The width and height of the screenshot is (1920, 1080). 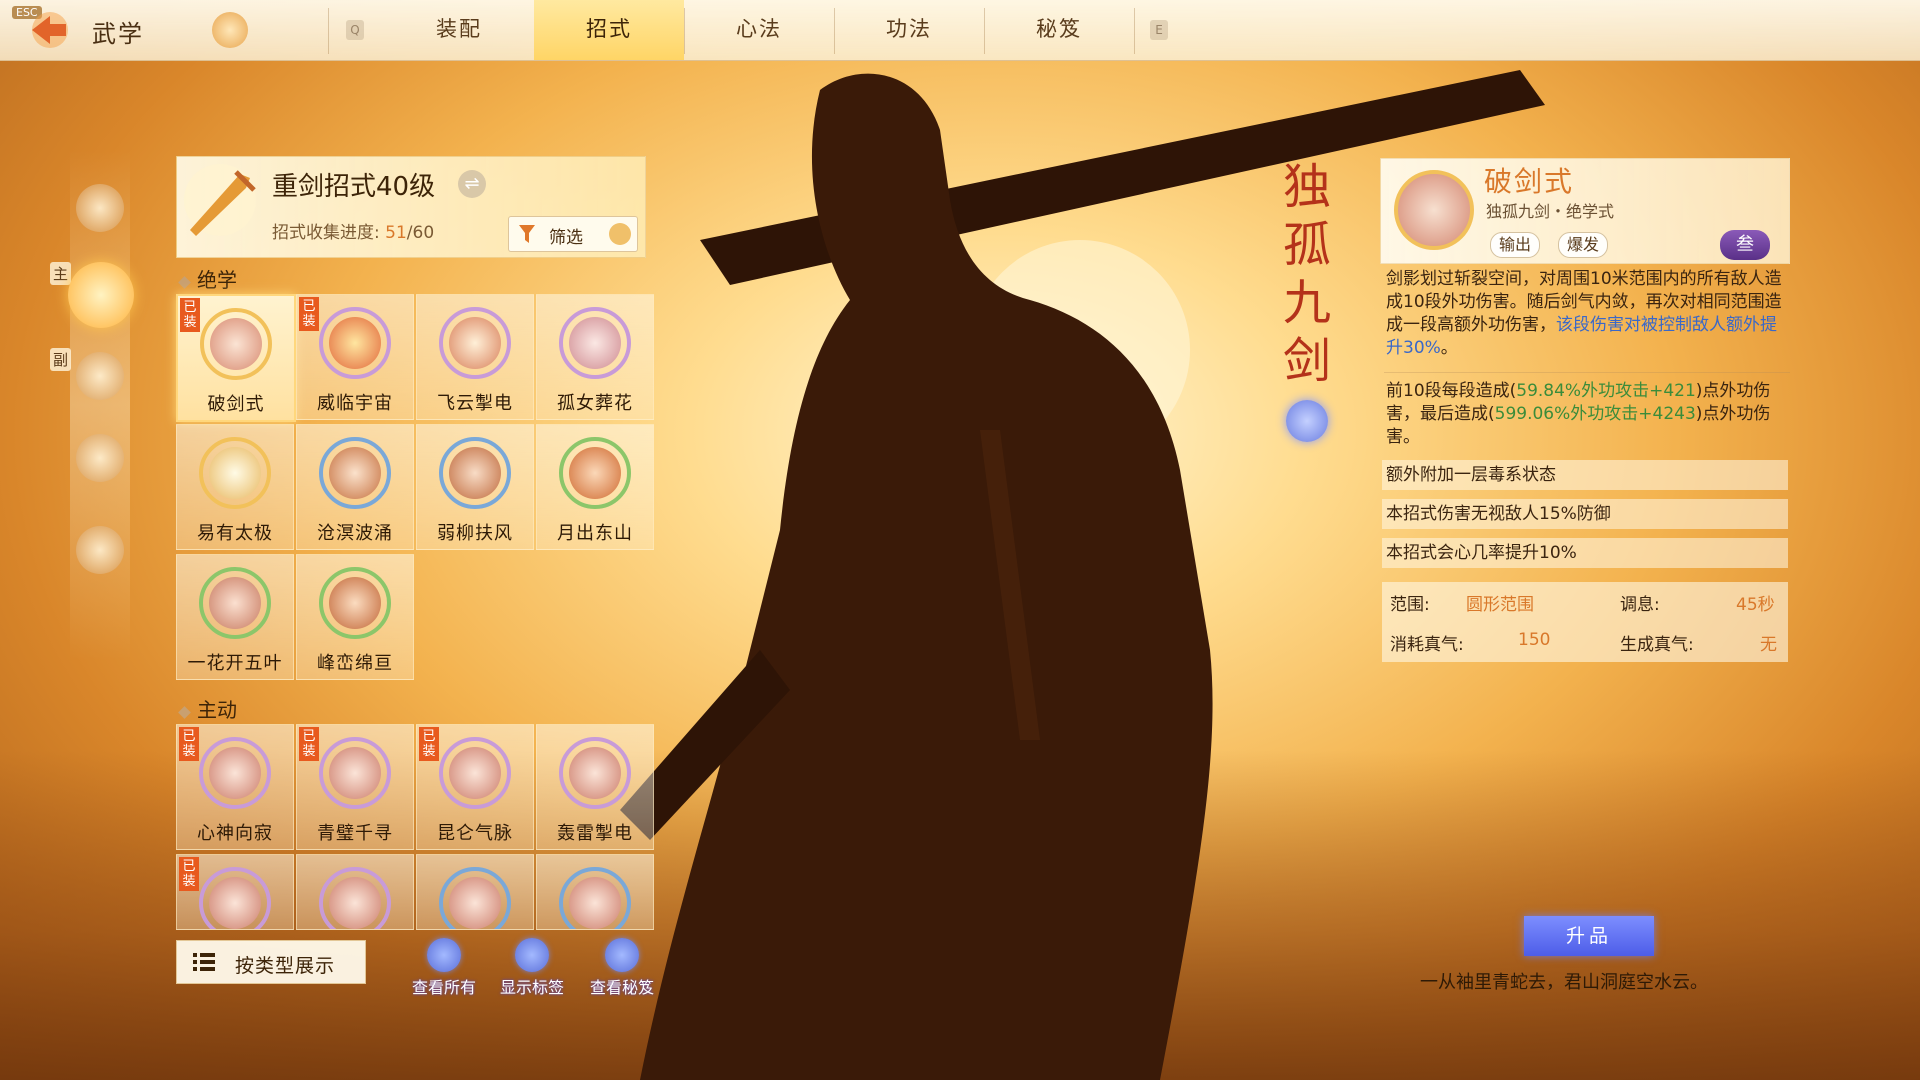 I want to click on tab-manual: 秘笈, so click(x=1059, y=30).